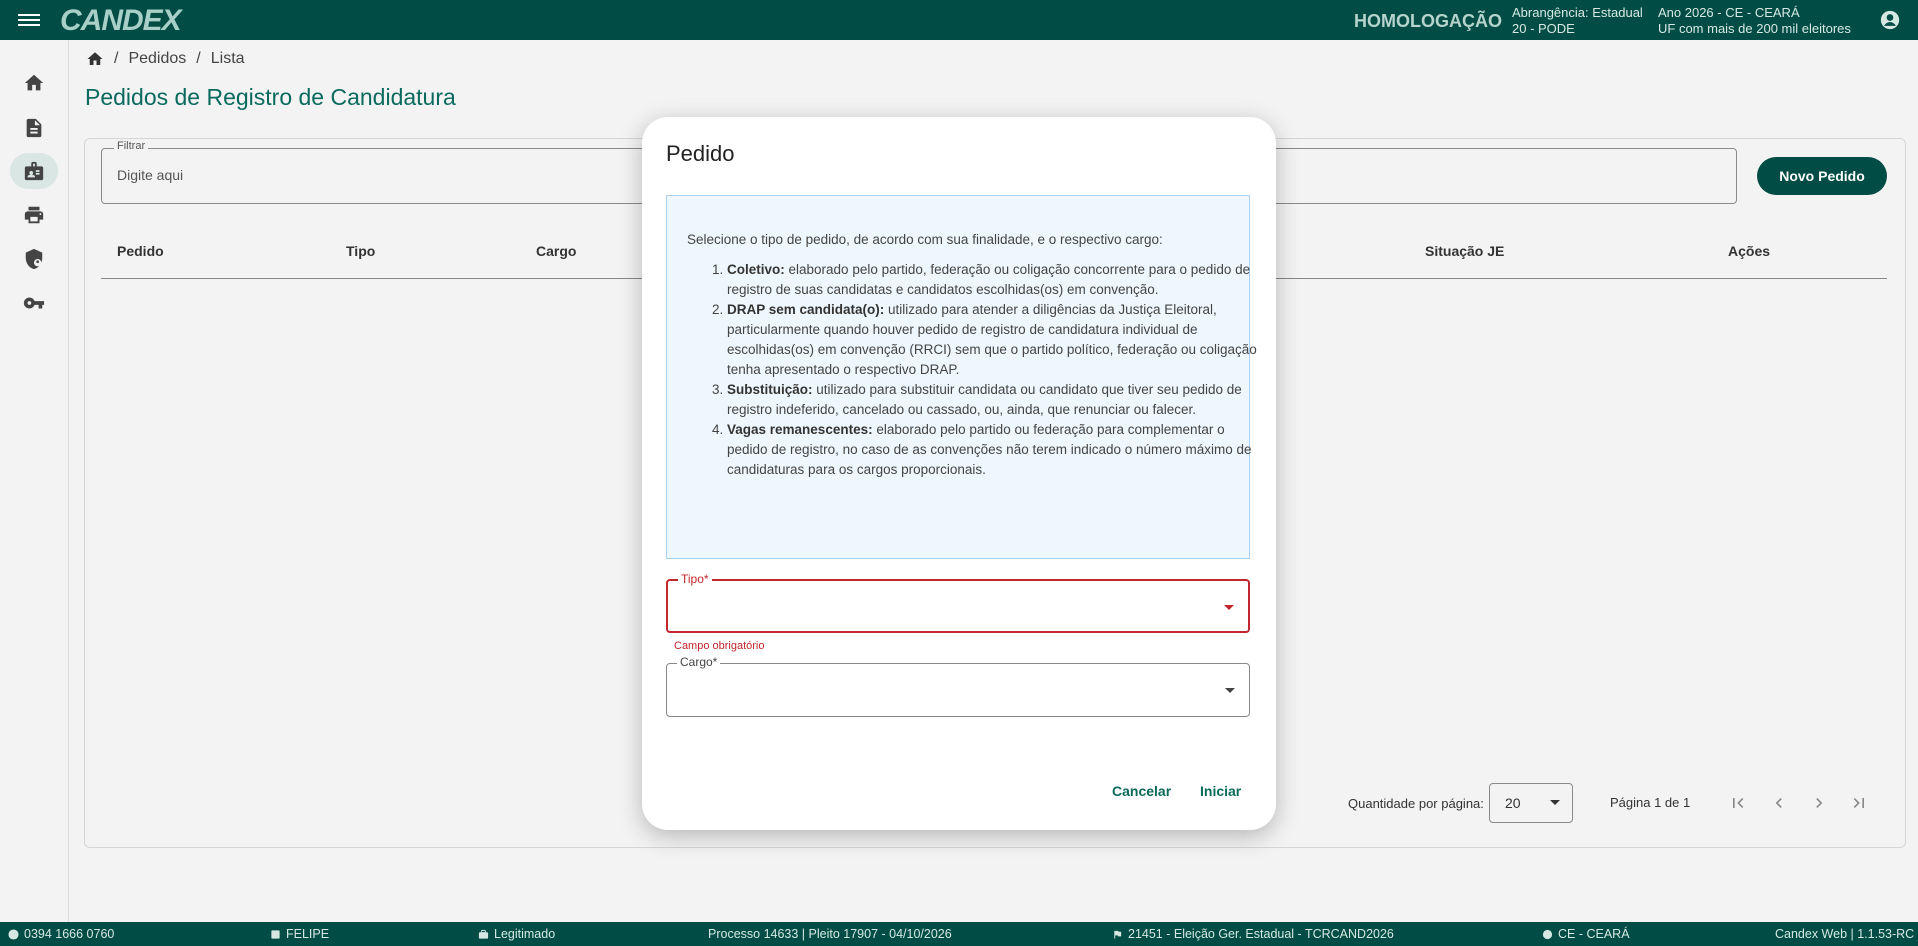  What do you see at coordinates (1220, 791) in the screenshot?
I see `start-button: Iniciar` at bounding box center [1220, 791].